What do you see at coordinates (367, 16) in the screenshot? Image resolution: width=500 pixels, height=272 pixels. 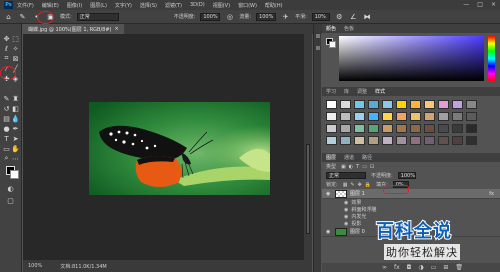 I see `symmetry-icon: ⧓` at bounding box center [367, 16].